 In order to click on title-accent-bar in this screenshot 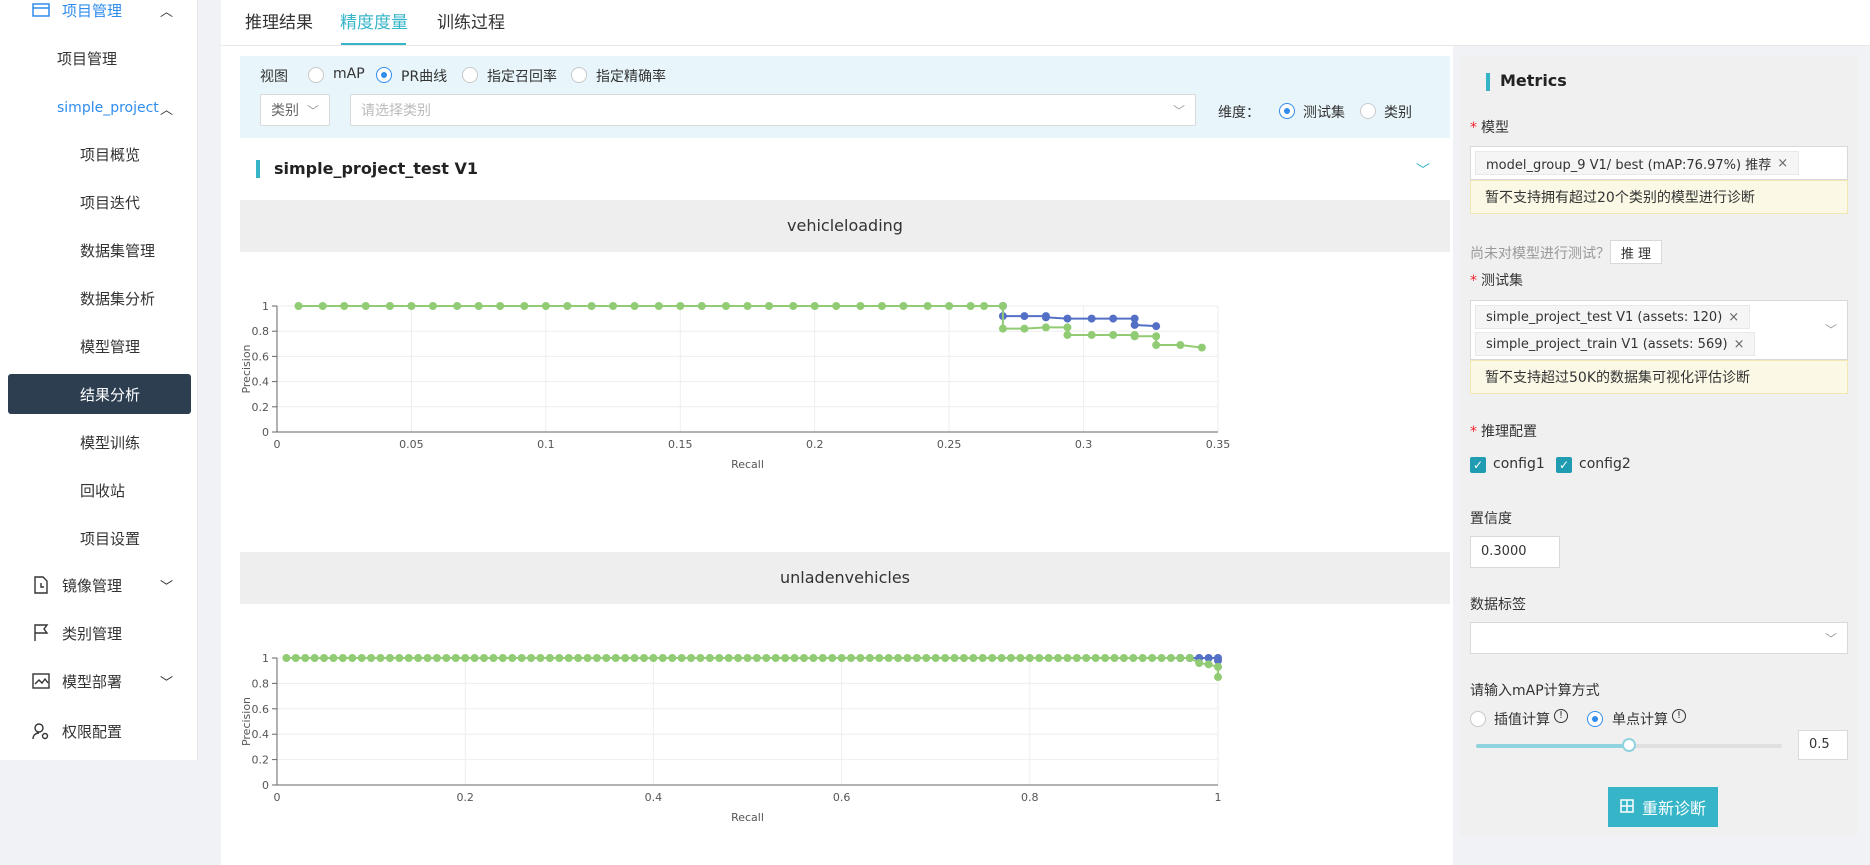, I will do `click(258, 169)`.